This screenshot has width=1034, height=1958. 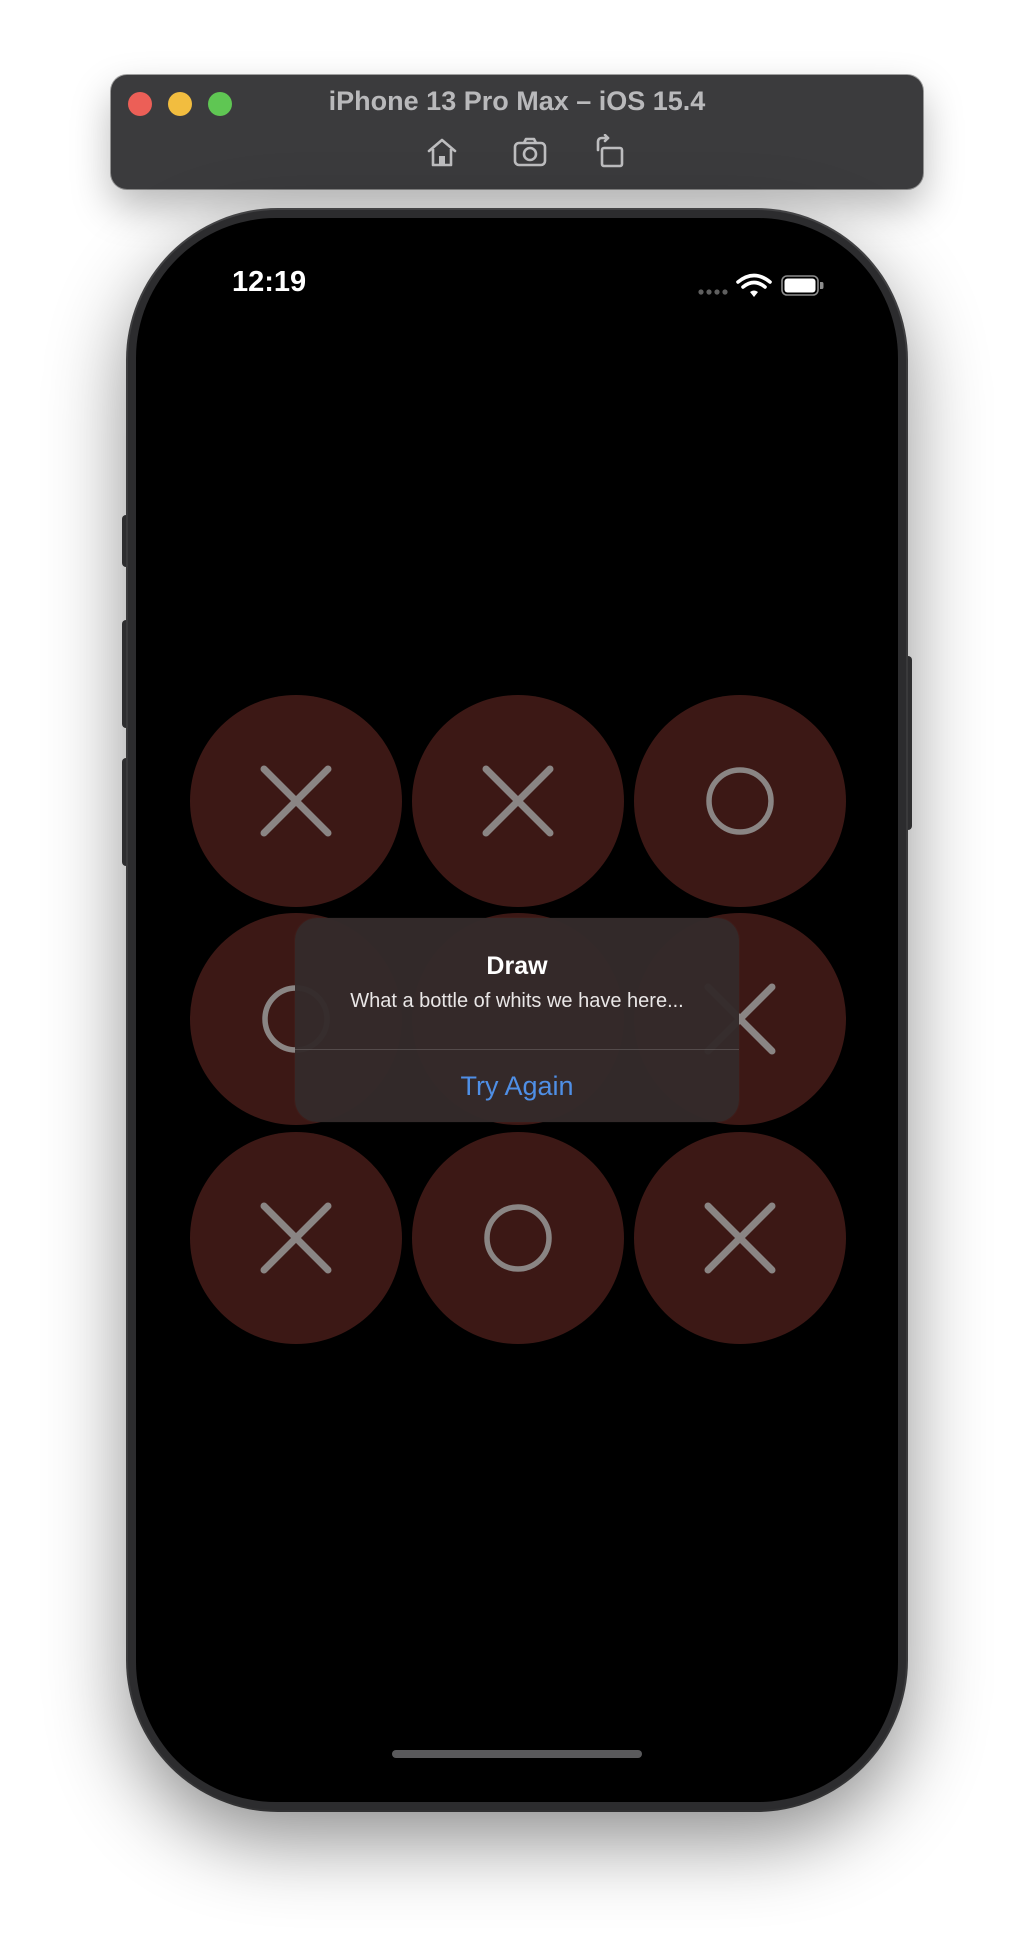 What do you see at coordinates (517, 1086) in the screenshot?
I see `try-again-button: Try Again` at bounding box center [517, 1086].